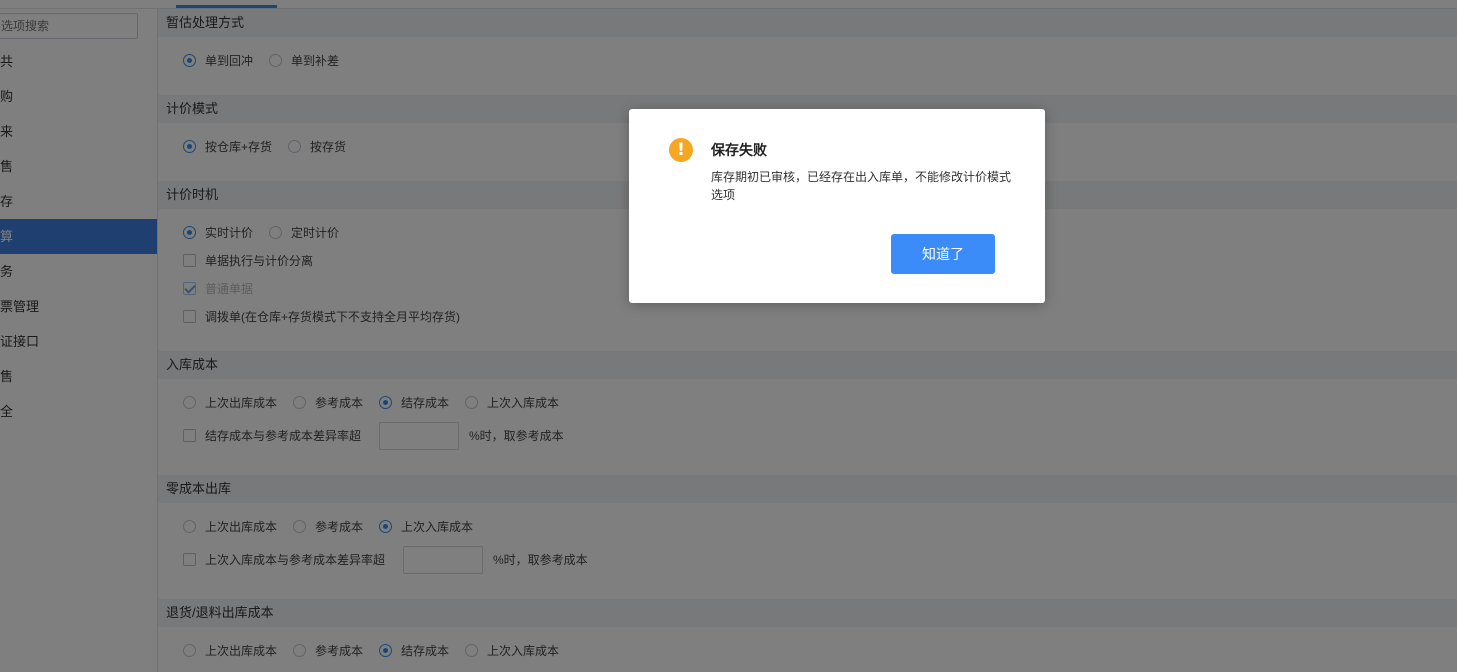 The image size is (1457, 672). What do you see at coordinates (861, 186) in the screenshot?
I see `dialog-message: 库存期初已审核，已经存在出入库单，不能修改计价模式选项` at bounding box center [861, 186].